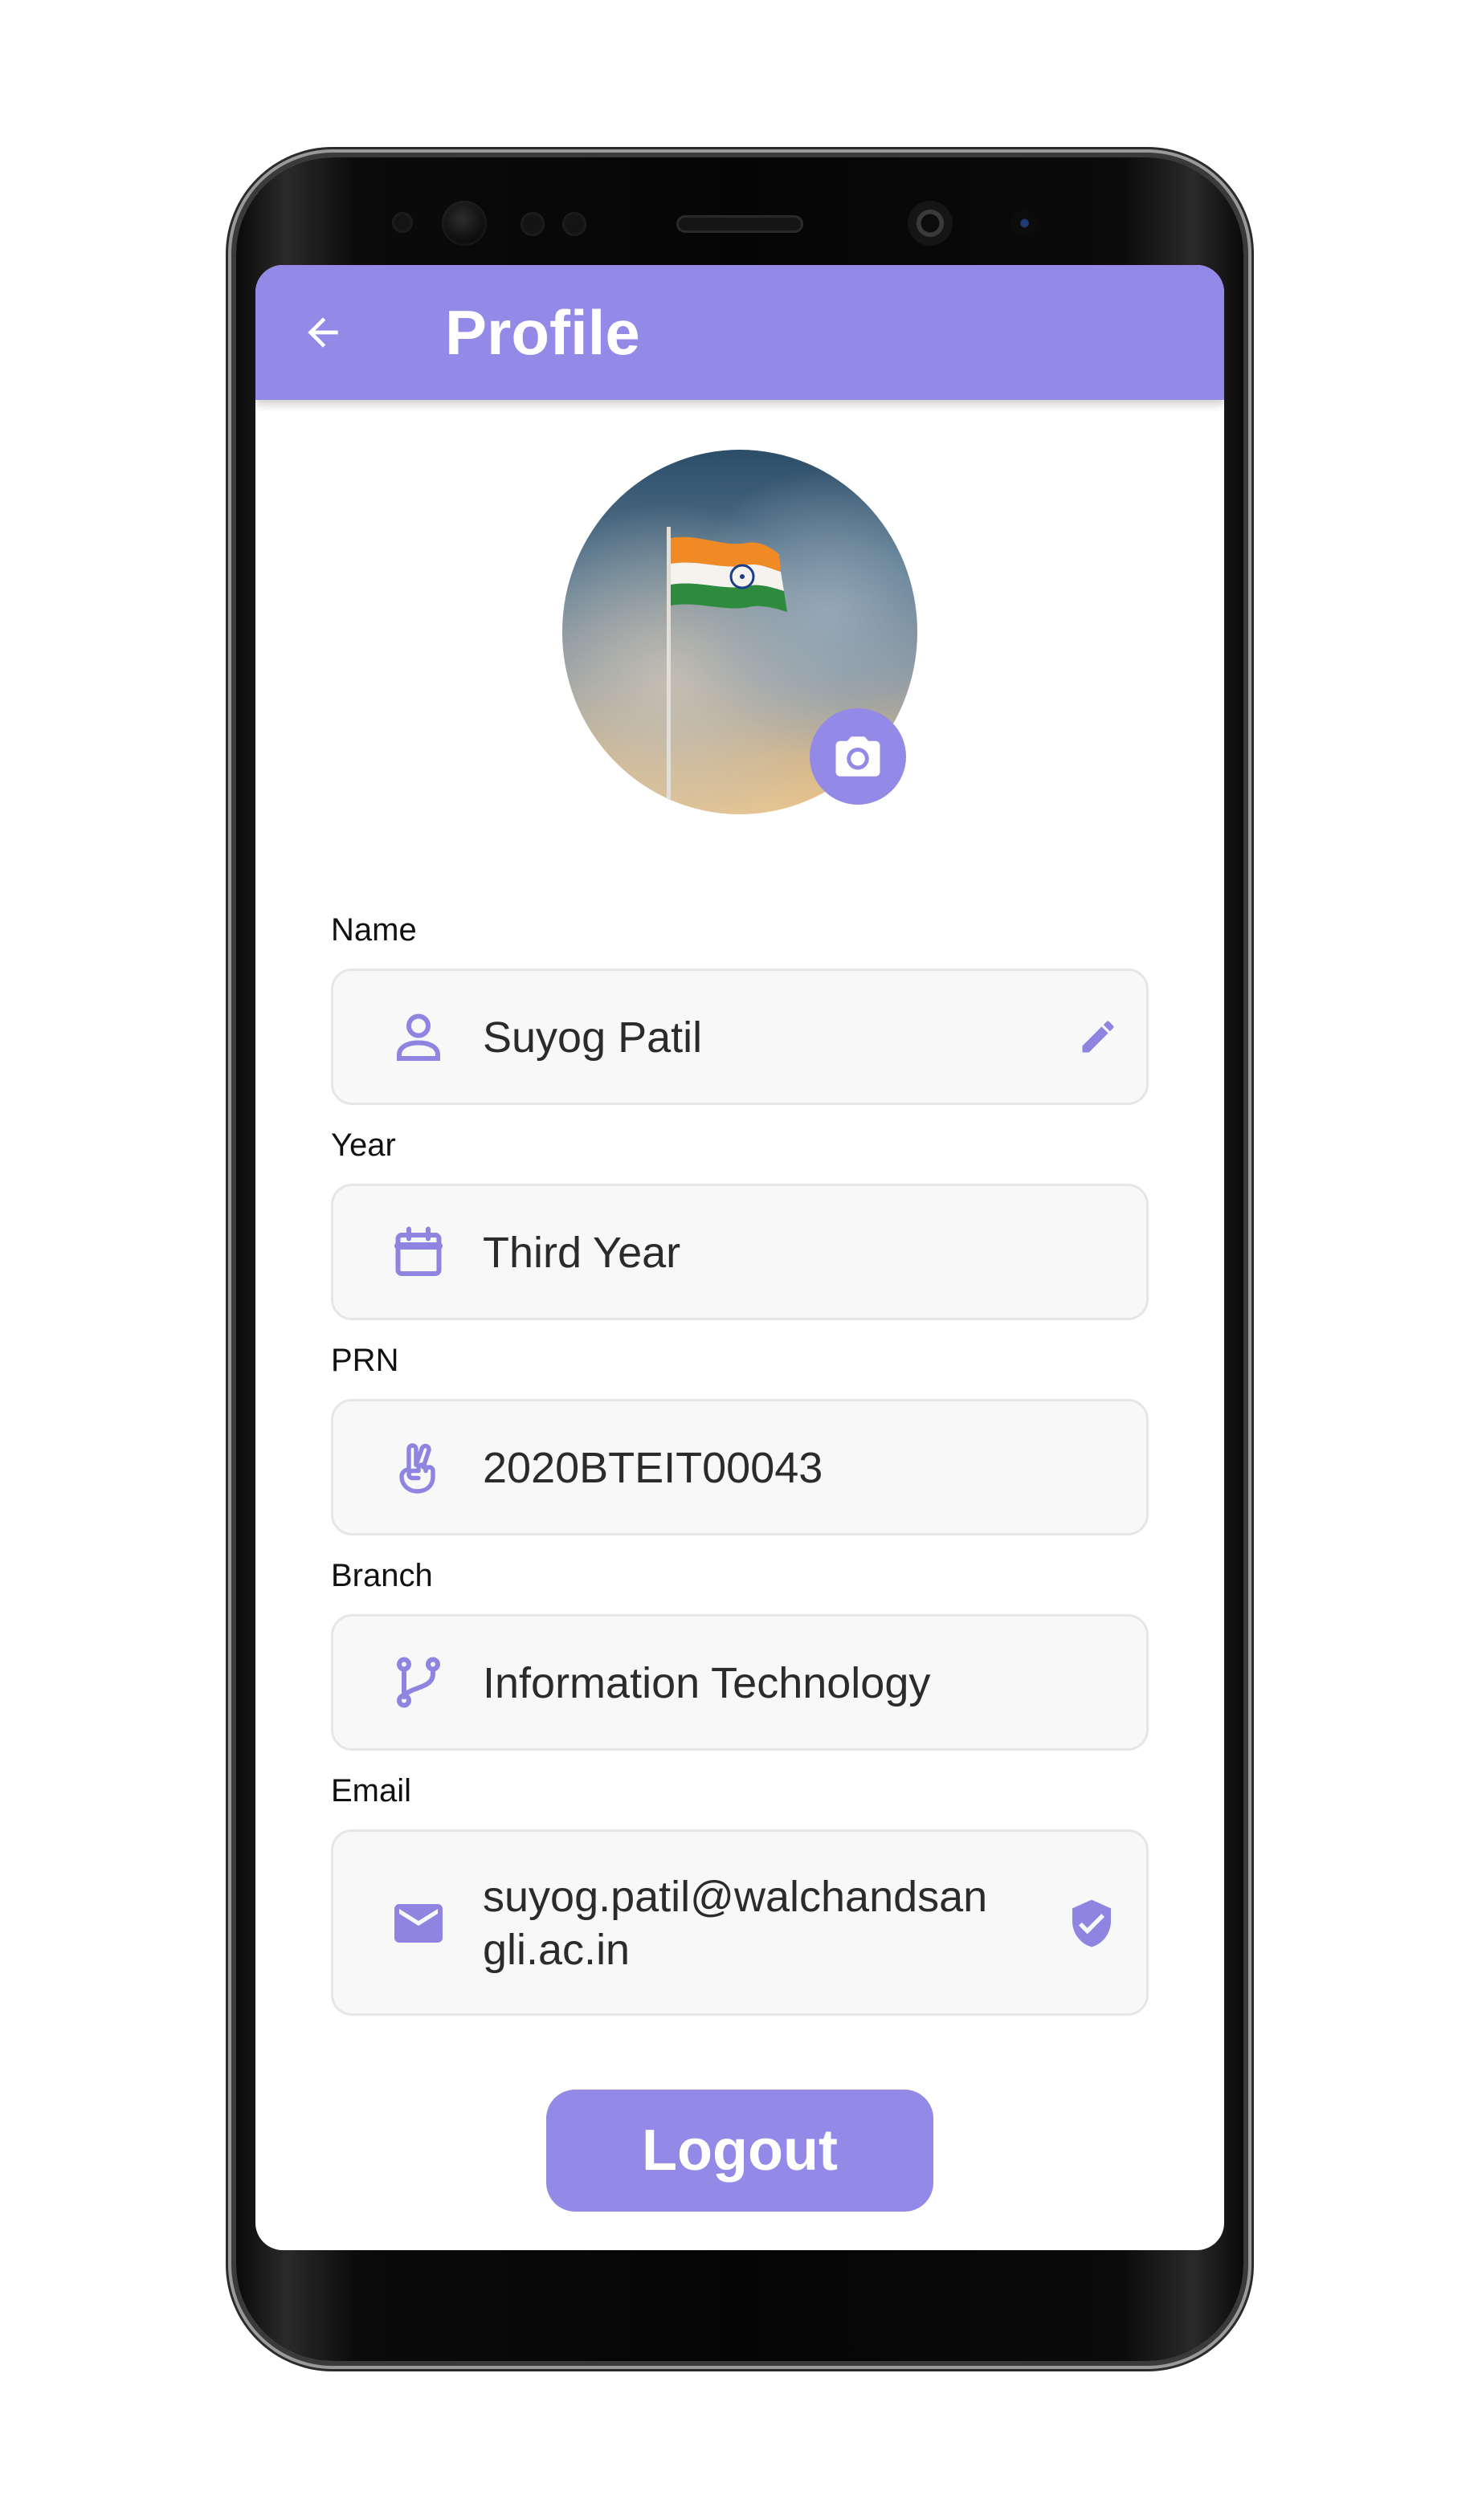 The image size is (1482, 2520). What do you see at coordinates (533, 224) in the screenshot?
I see `light-sensor` at bounding box center [533, 224].